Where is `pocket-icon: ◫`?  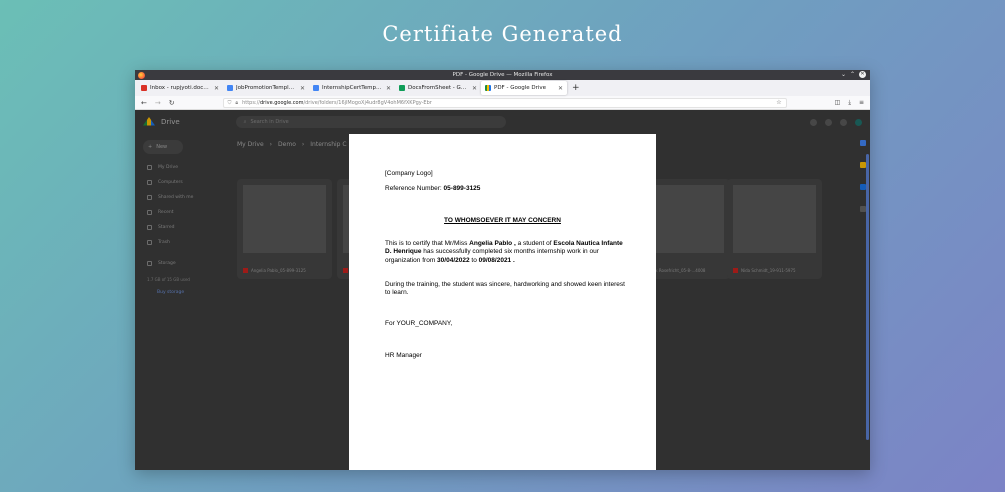 pocket-icon: ◫ is located at coordinates (838, 103).